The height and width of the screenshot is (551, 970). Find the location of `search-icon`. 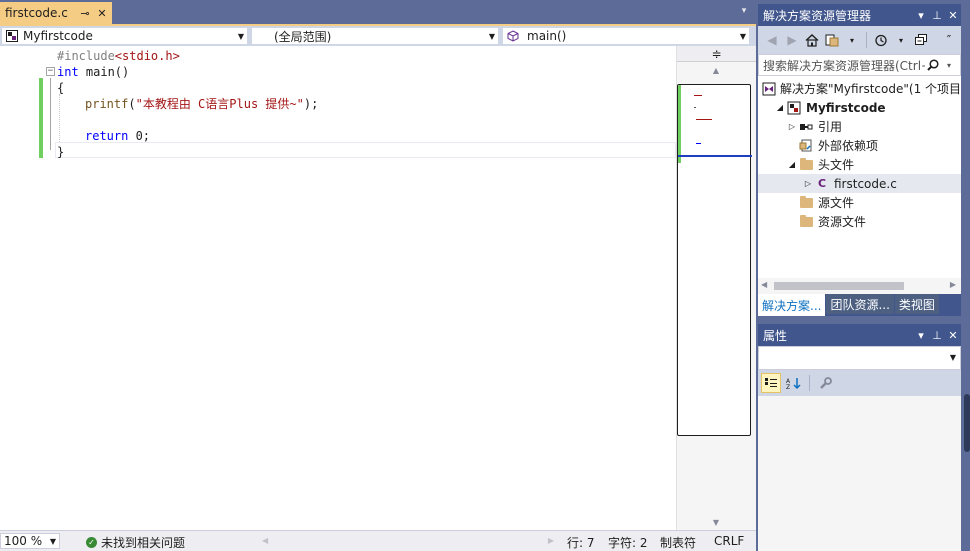

search-icon is located at coordinates (933, 65).